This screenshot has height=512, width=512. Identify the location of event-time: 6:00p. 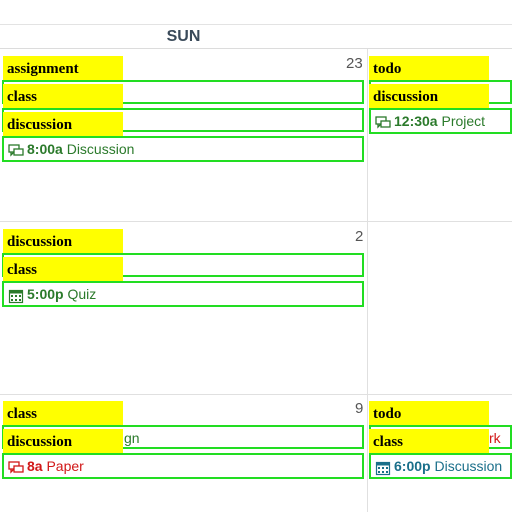
(412, 466).